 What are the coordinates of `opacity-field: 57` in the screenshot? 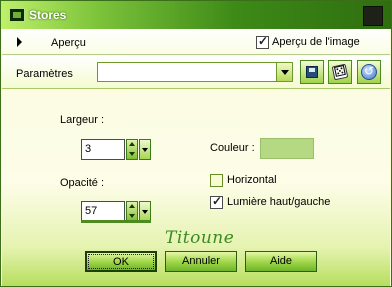 It's located at (117, 211).